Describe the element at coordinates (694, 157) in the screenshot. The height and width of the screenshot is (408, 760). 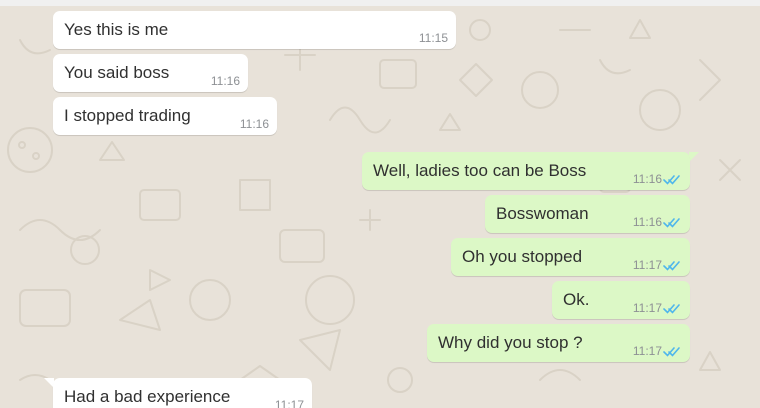
I see `bubble-tail` at that location.